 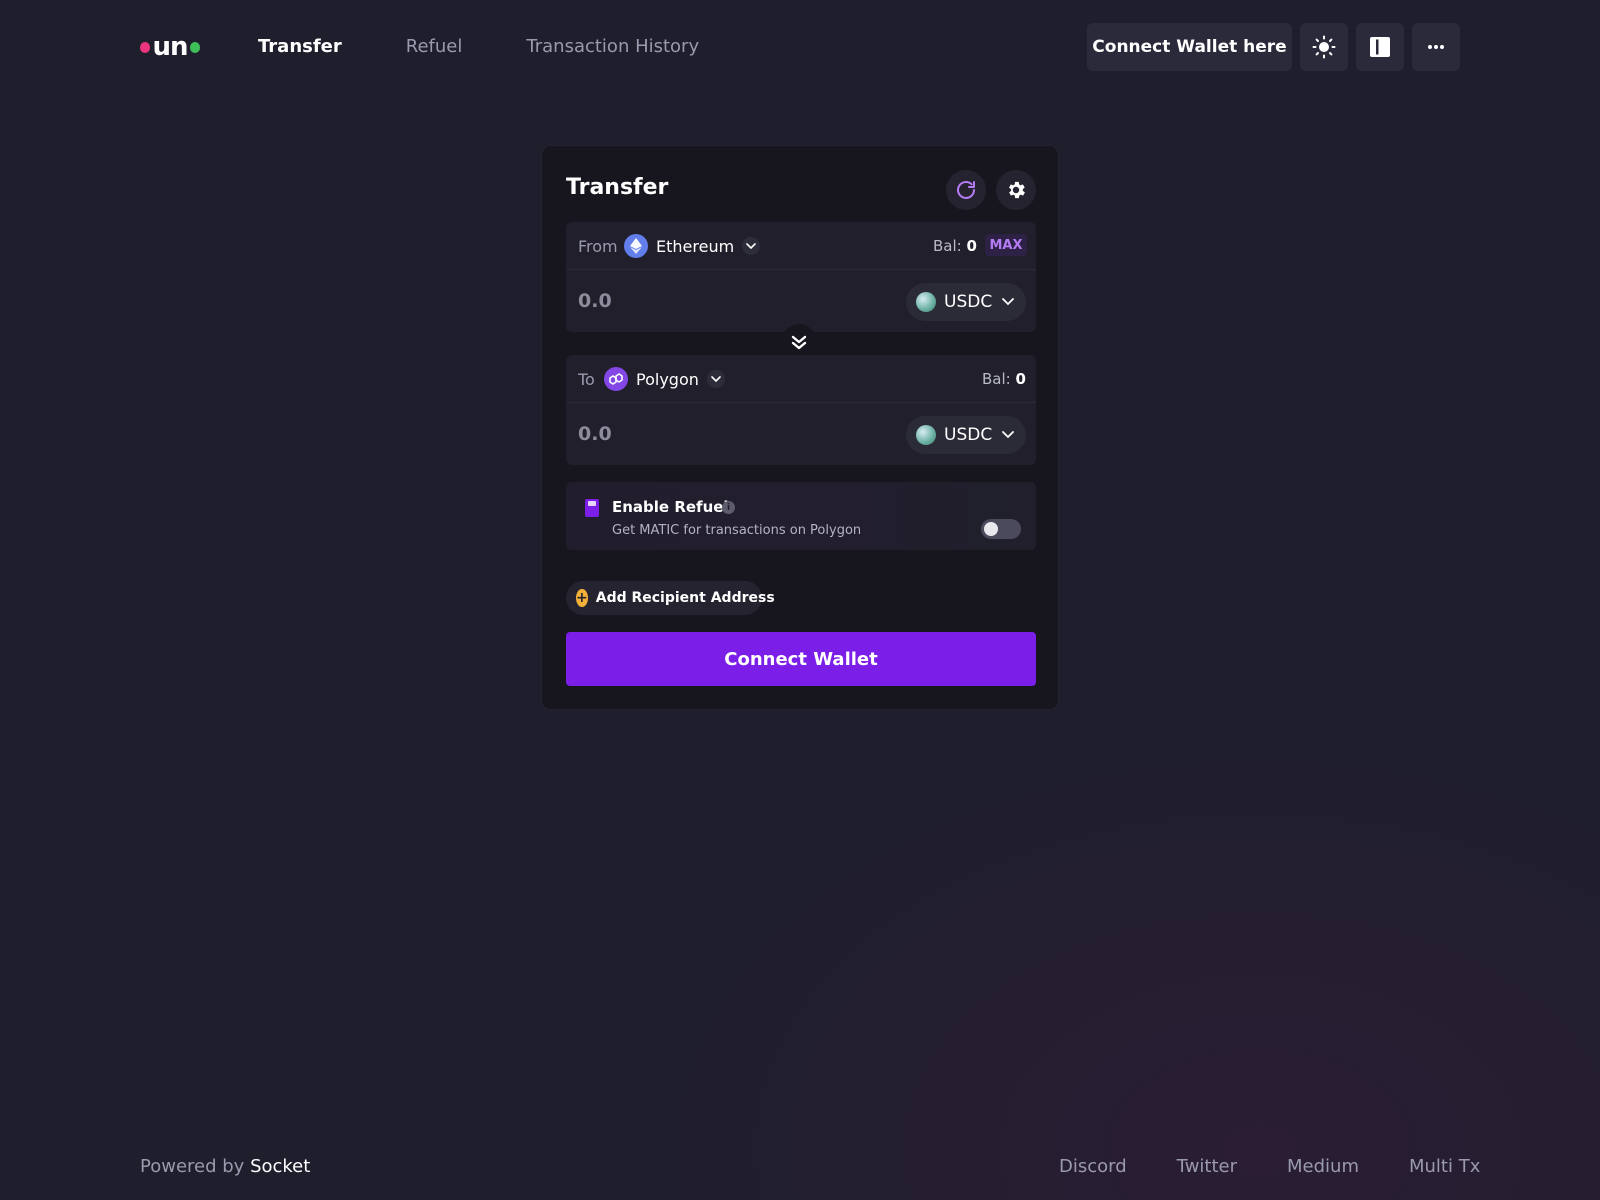 What do you see at coordinates (737, 530) in the screenshot?
I see `refuel-description: Get MATIC for transactions on Polygon` at bounding box center [737, 530].